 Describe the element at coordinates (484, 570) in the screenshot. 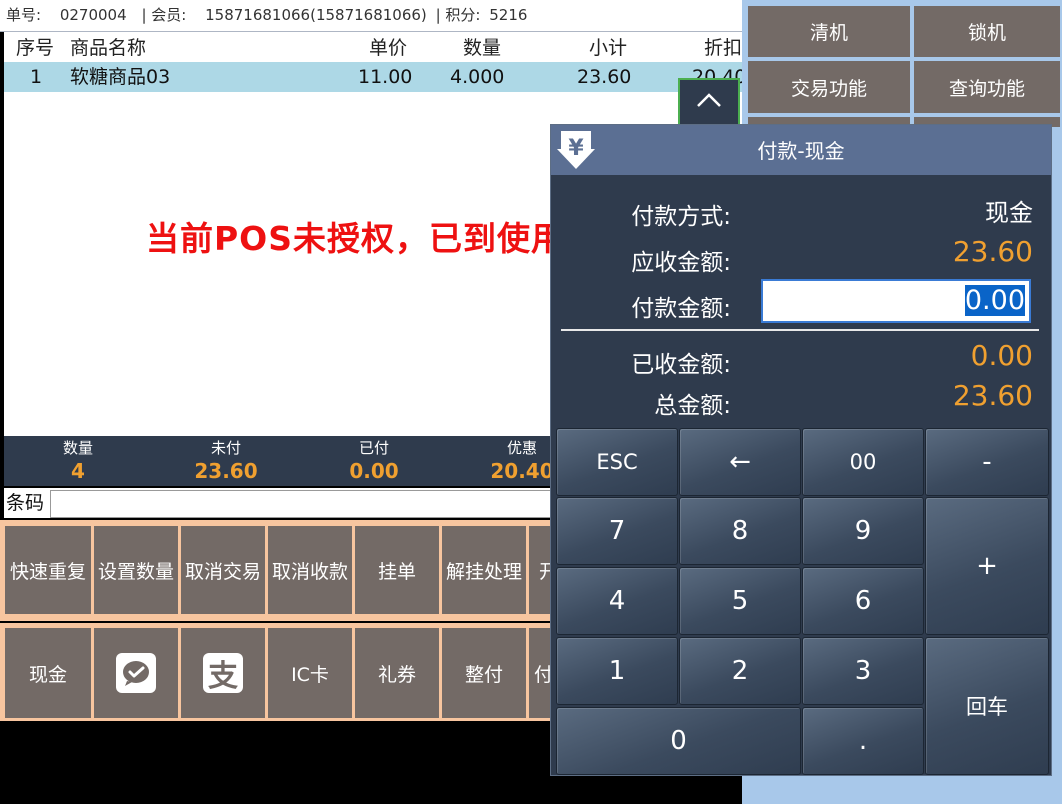

I see `resume-order-button: 解挂处理` at that location.